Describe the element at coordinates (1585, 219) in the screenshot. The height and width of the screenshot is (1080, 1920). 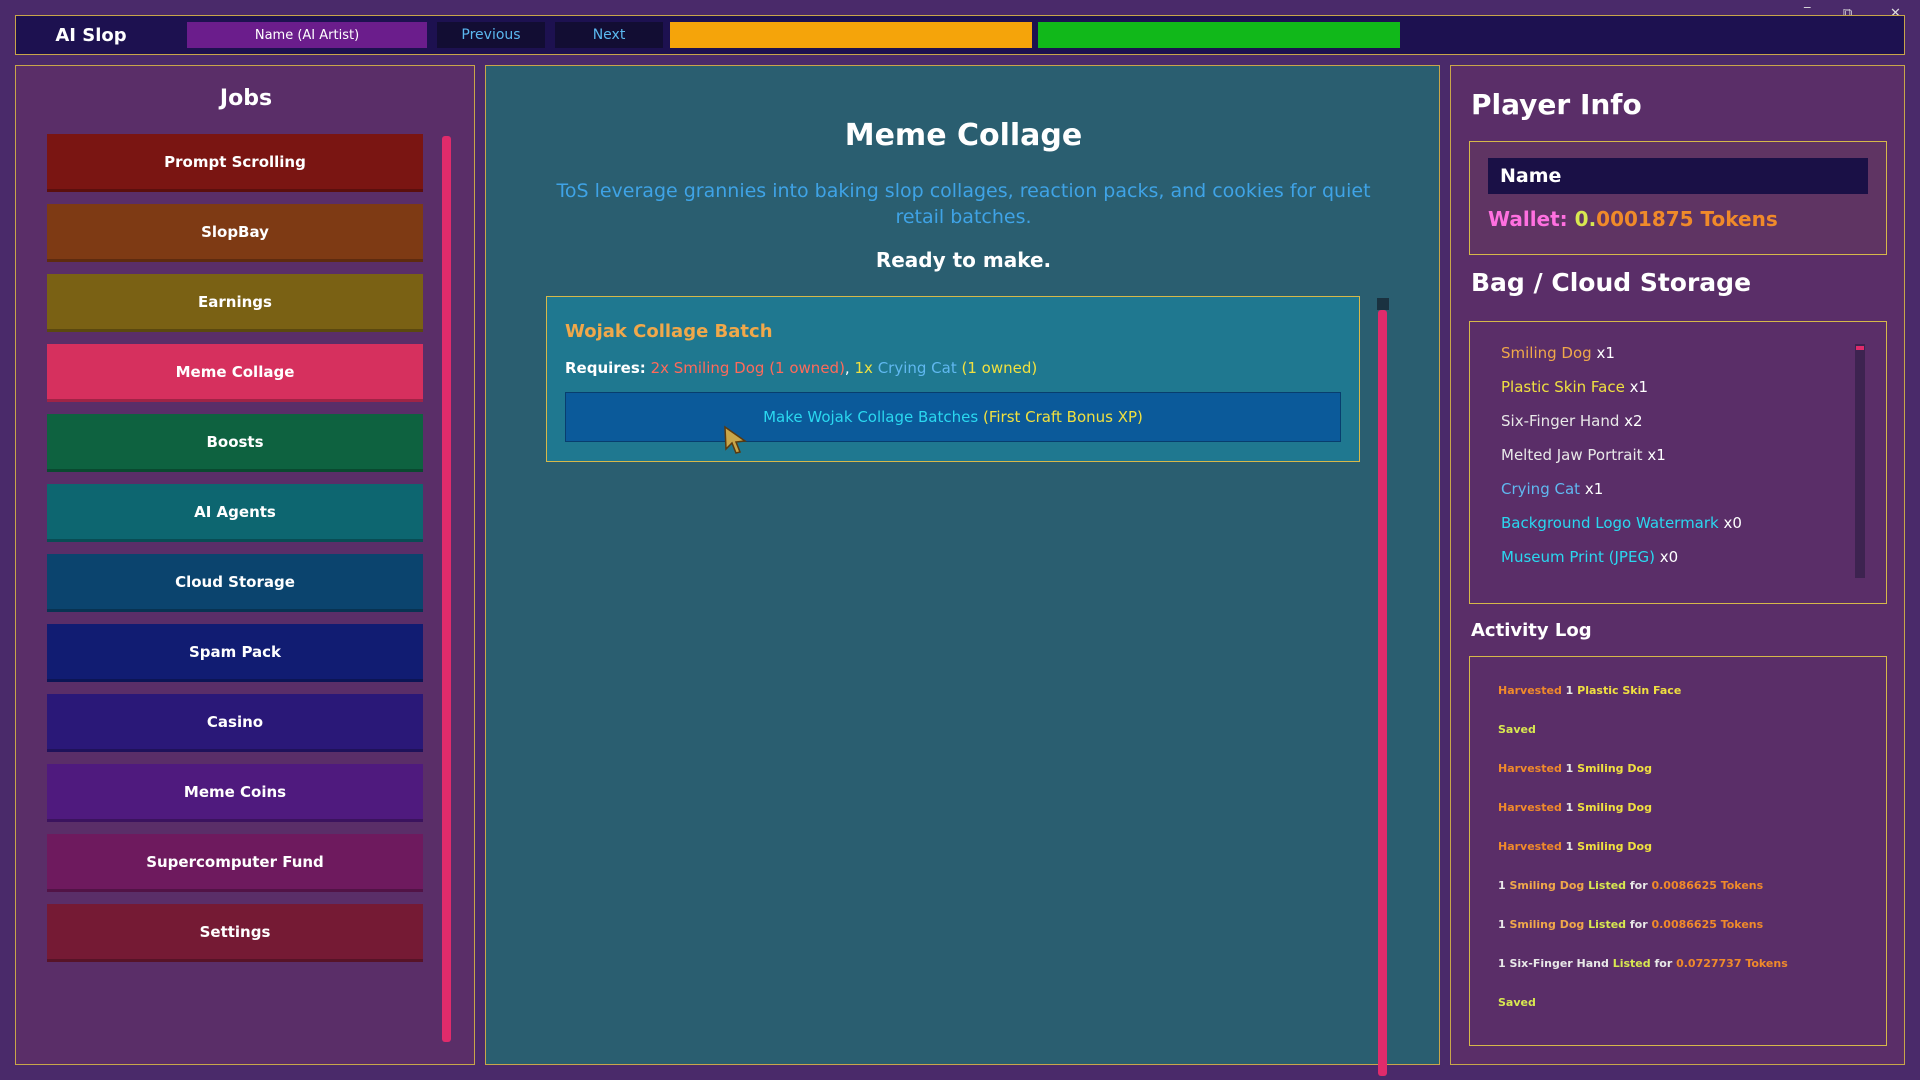
I see `wallet-value-prefix: 0.` at that location.